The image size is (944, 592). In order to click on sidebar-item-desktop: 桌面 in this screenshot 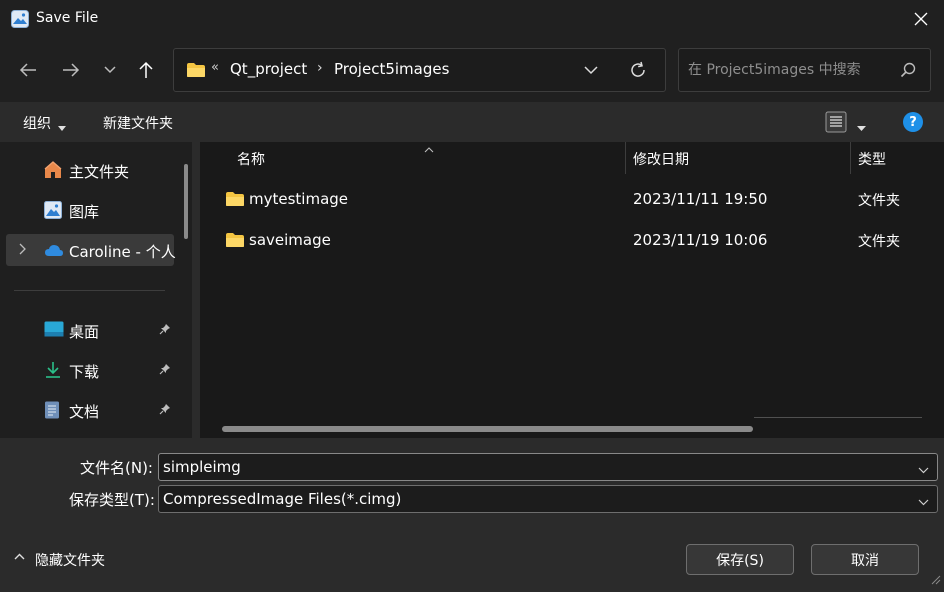, I will do `click(90, 330)`.